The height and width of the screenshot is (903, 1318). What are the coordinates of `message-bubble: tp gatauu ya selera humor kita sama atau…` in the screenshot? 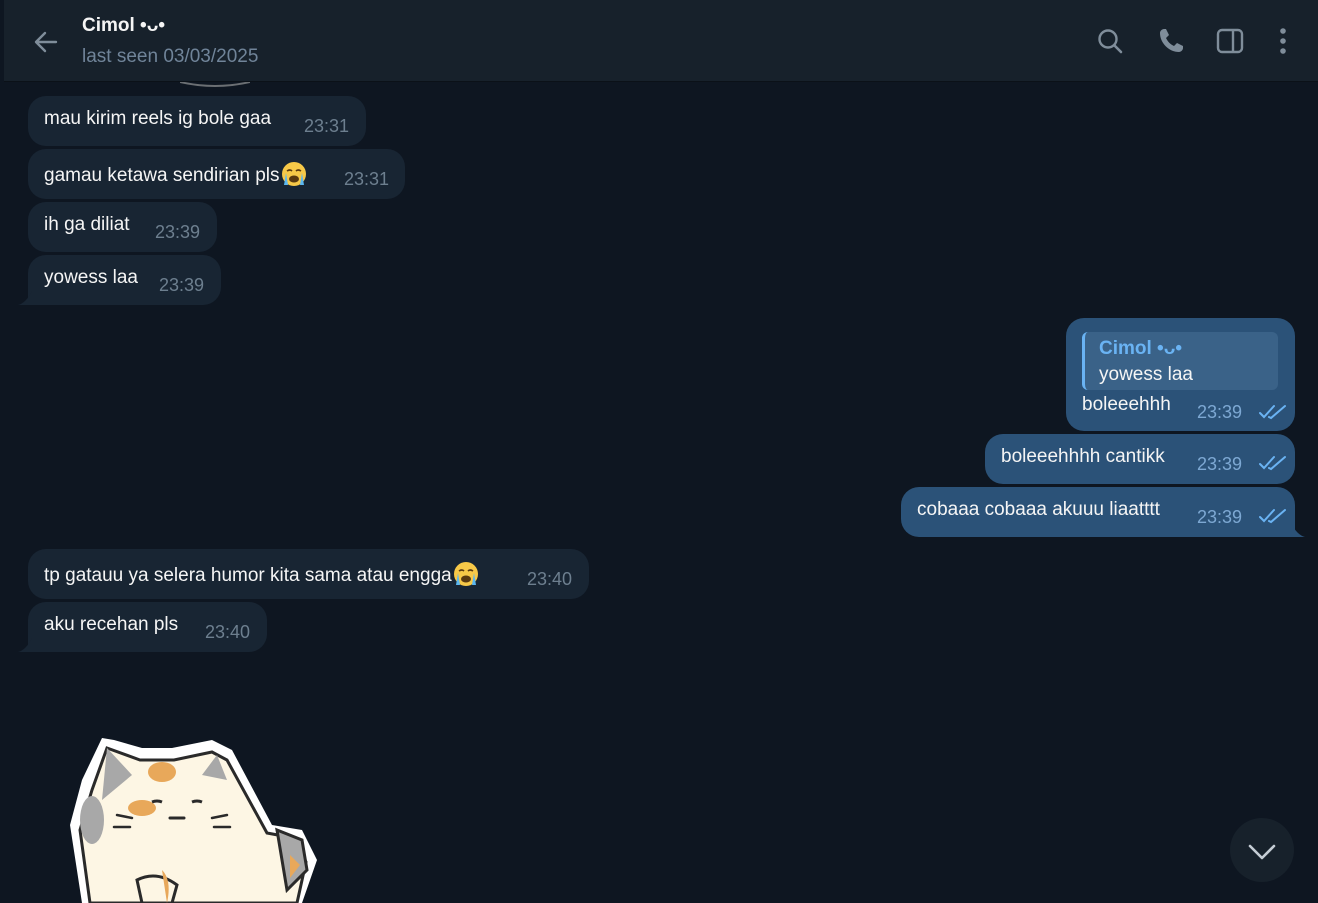 It's located at (308, 574).